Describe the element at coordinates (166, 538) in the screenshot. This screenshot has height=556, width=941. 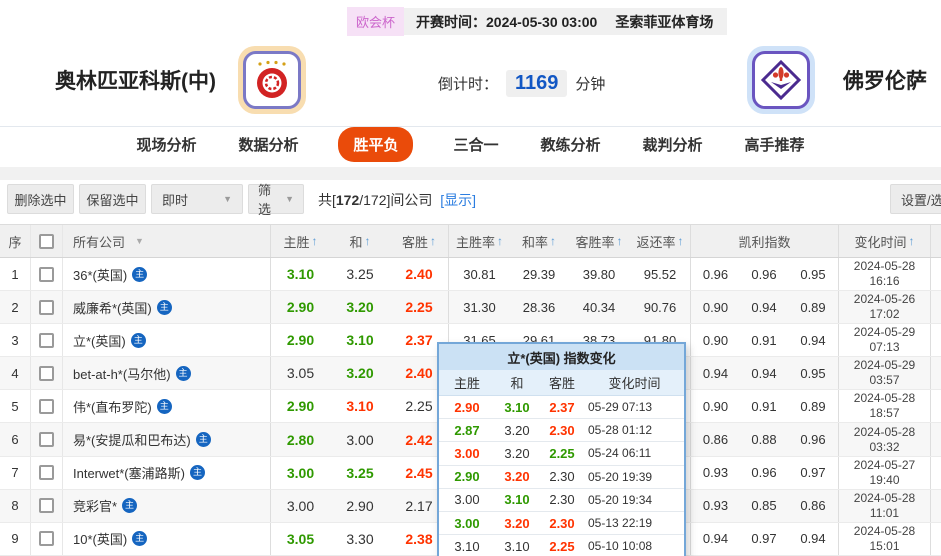
I see `company-cell: 10*(英国) 主` at that location.